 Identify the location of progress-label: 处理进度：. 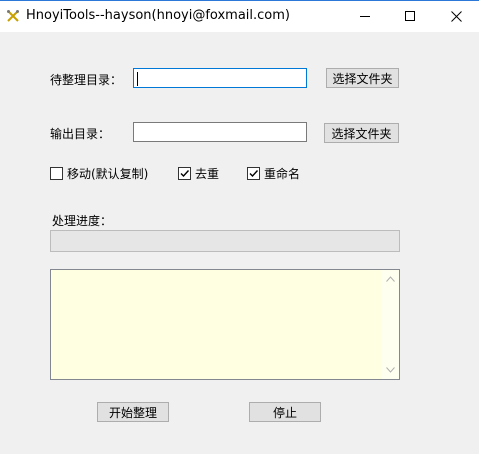
(82, 221).